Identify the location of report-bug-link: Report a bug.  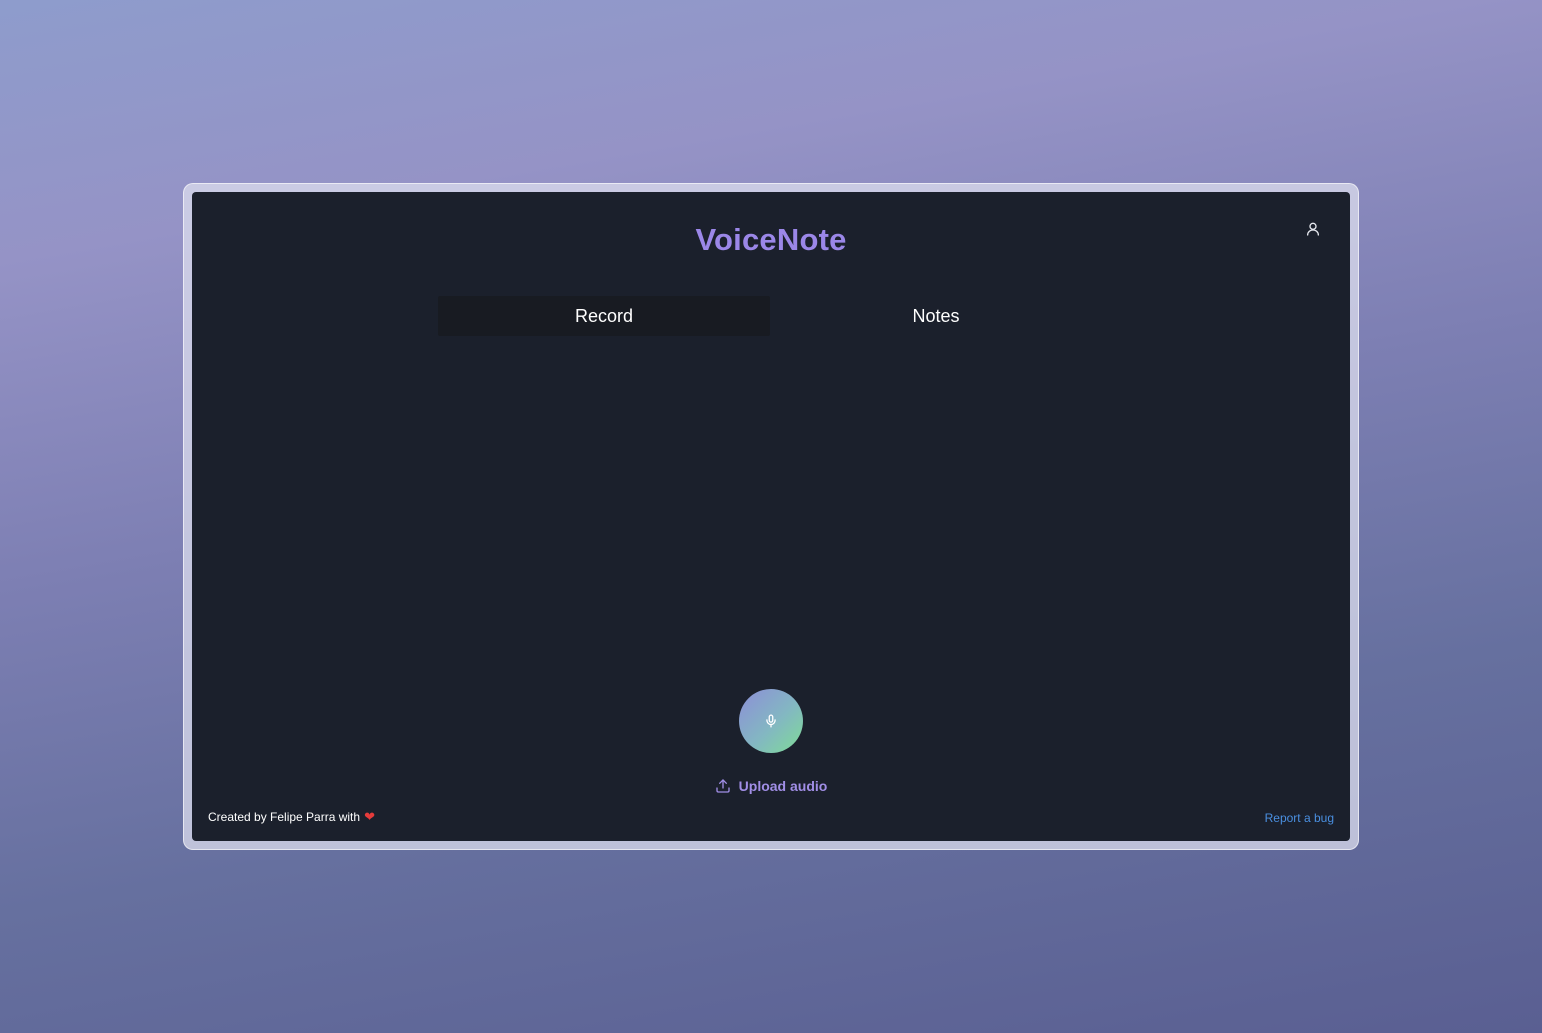
(1299, 818).